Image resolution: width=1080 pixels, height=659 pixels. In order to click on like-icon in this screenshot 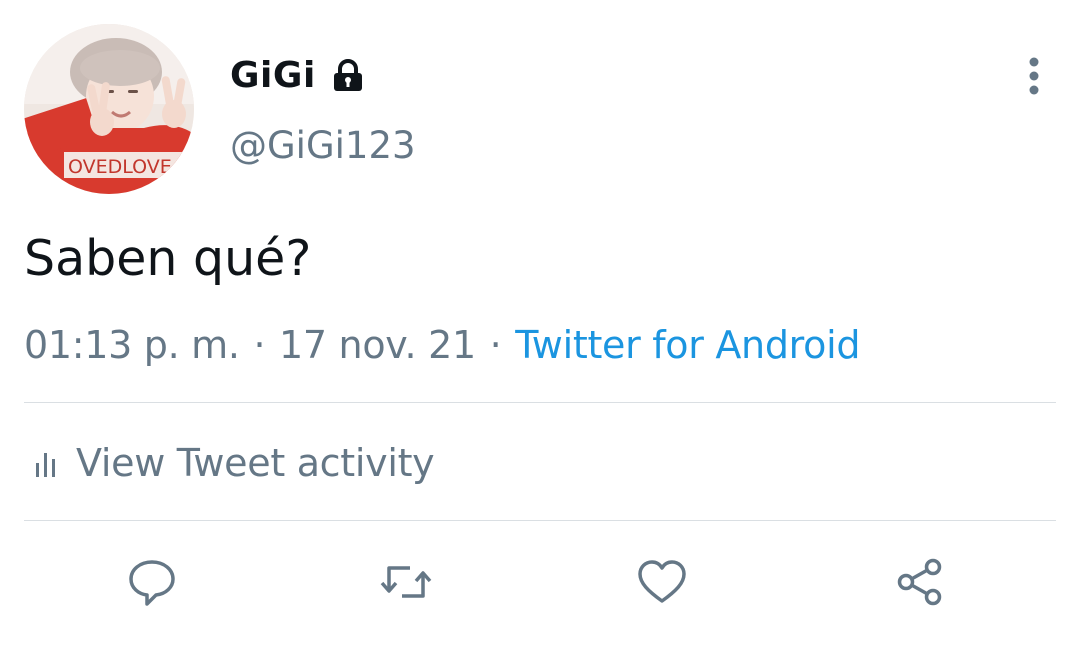, I will do `click(662, 581)`.